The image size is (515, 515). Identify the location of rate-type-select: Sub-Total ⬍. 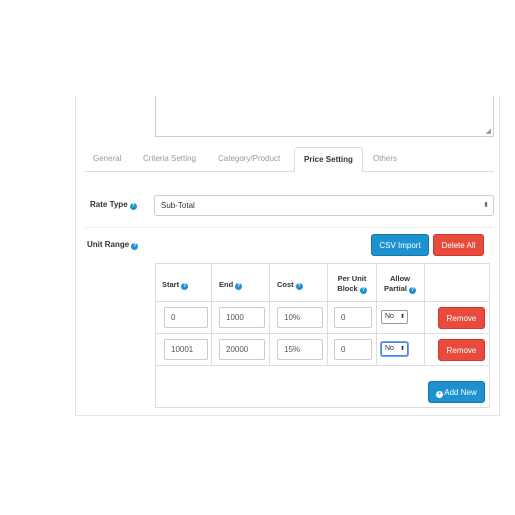
(324, 205).